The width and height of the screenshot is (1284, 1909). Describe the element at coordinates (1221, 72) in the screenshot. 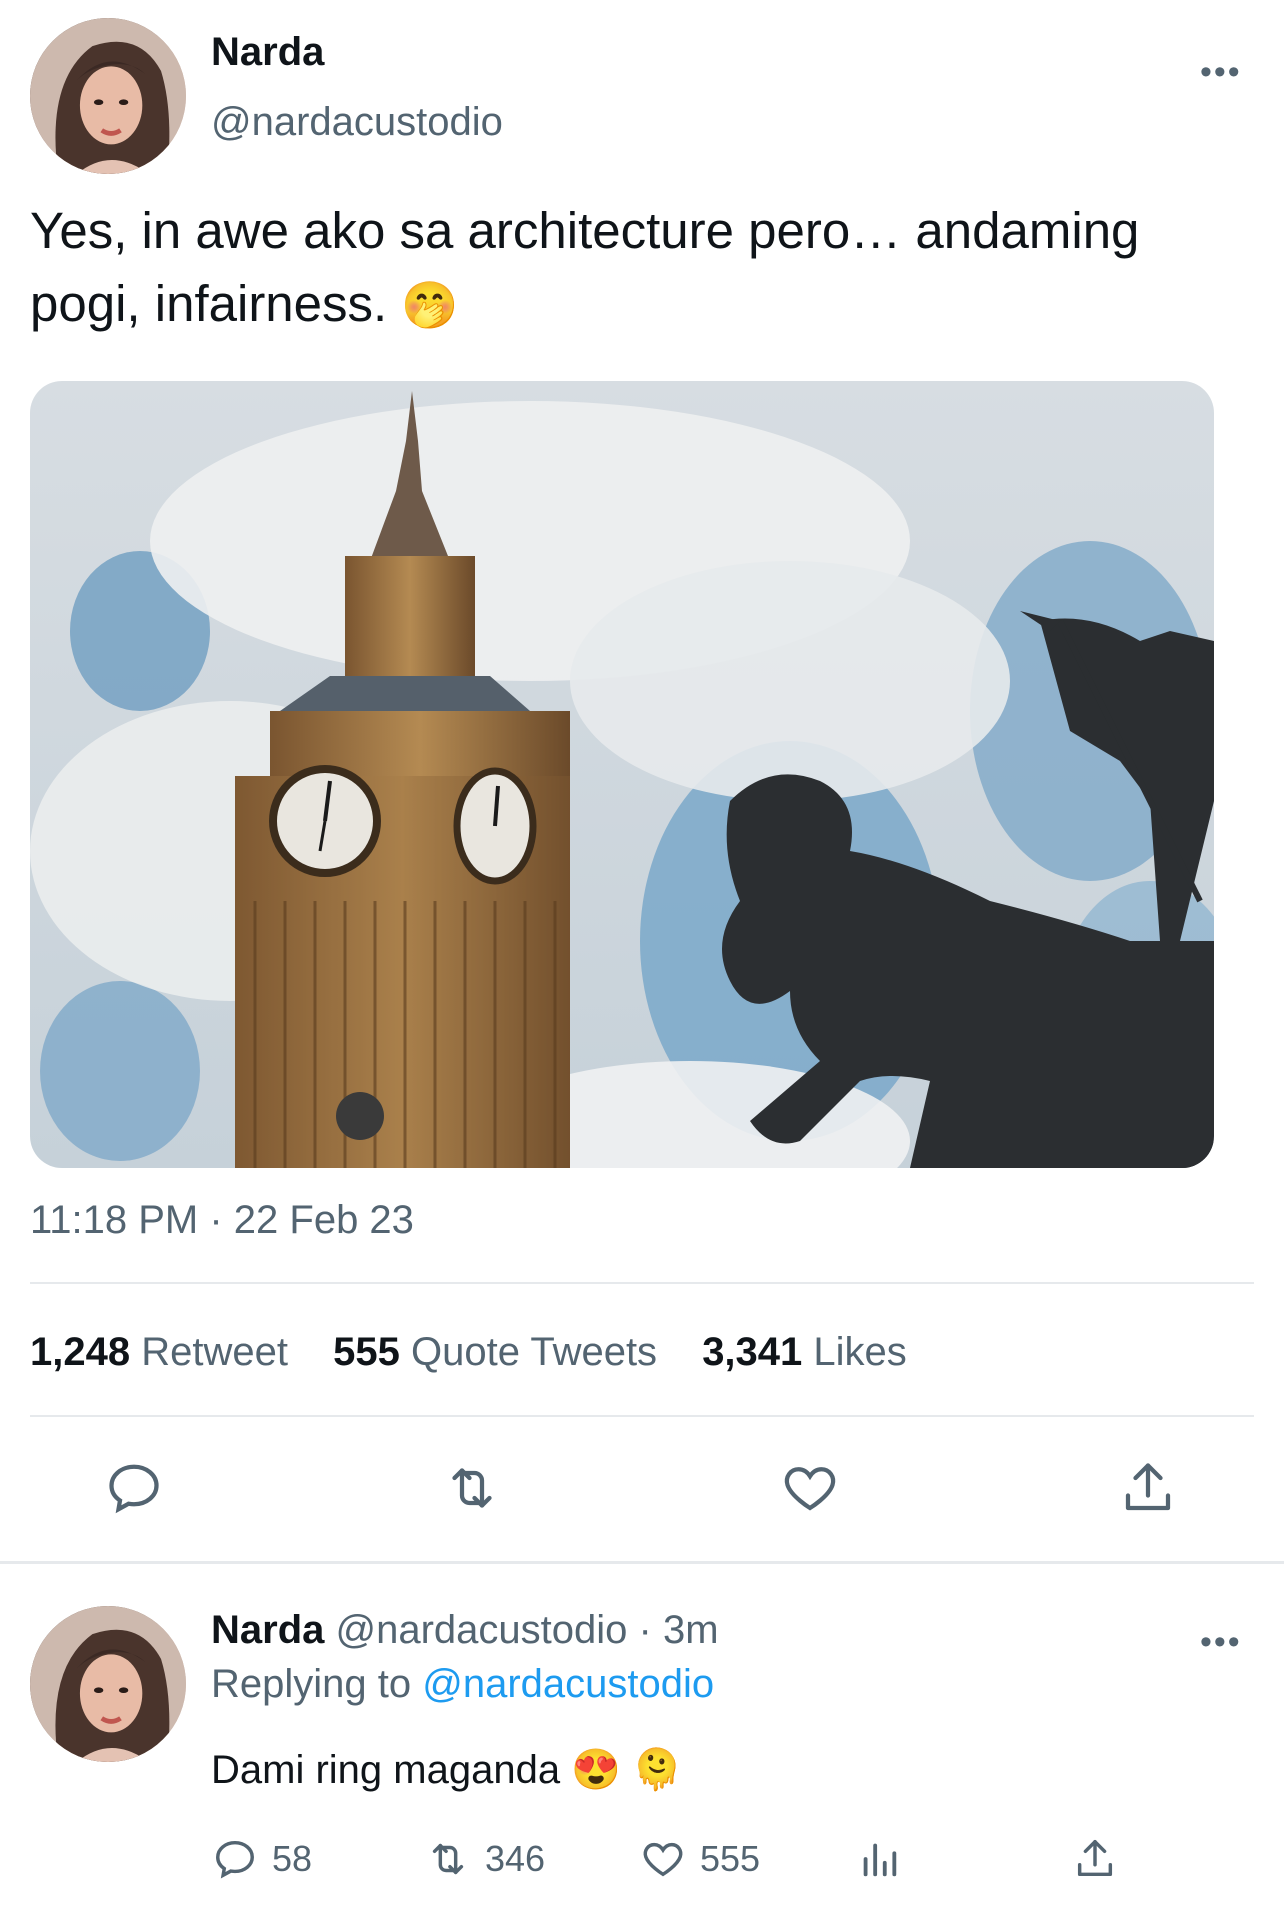

I see `more-options-icon: •••` at that location.